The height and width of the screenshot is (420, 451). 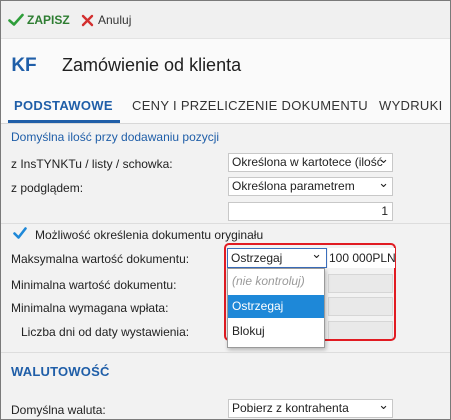 I want to click on save-button: ZAPISZ, so click(x=39, y=20).